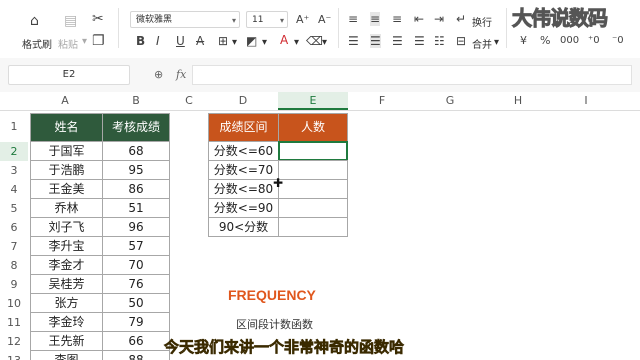 The height and width of the screenshot is (360, 640). I want to click on table2-header-count: 人数, so click(313, 127).